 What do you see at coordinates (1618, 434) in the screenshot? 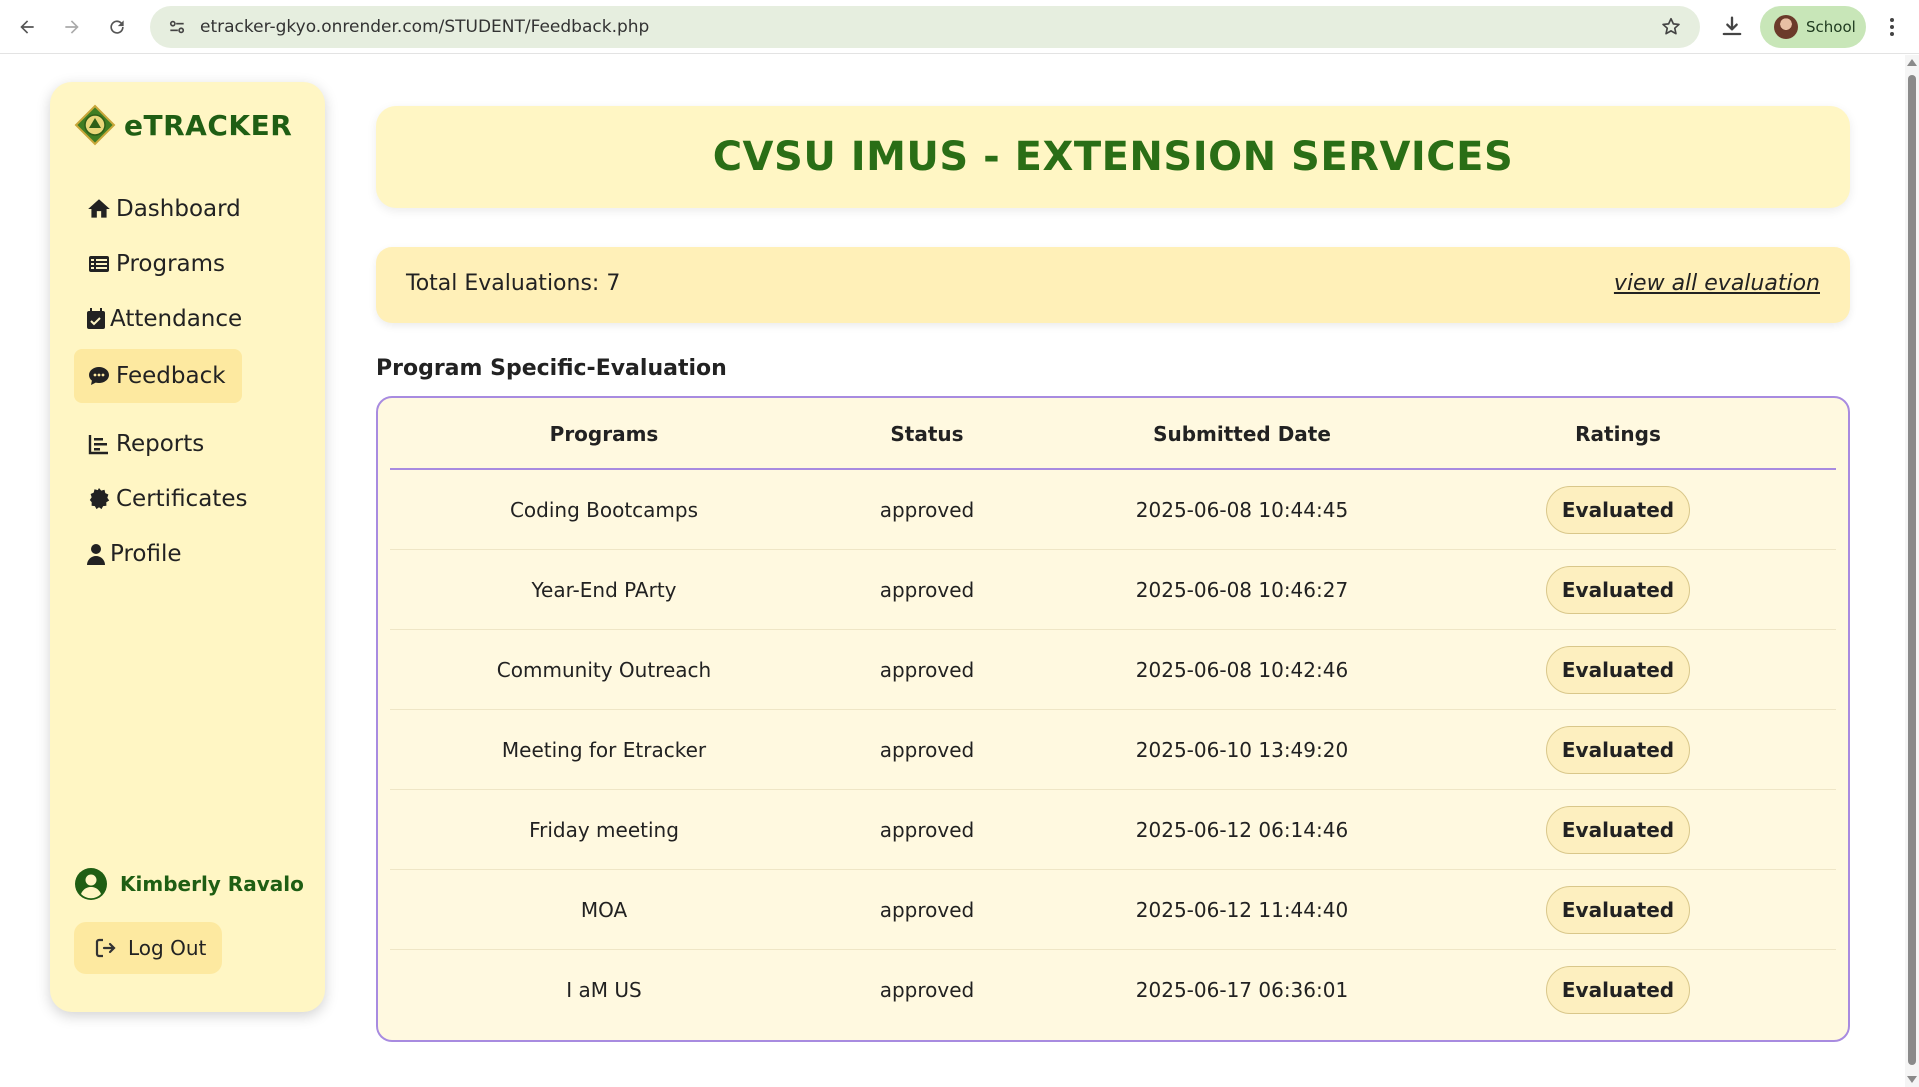
I see `column-header-ratings: Ratings` at bounding box center [1618, 434].